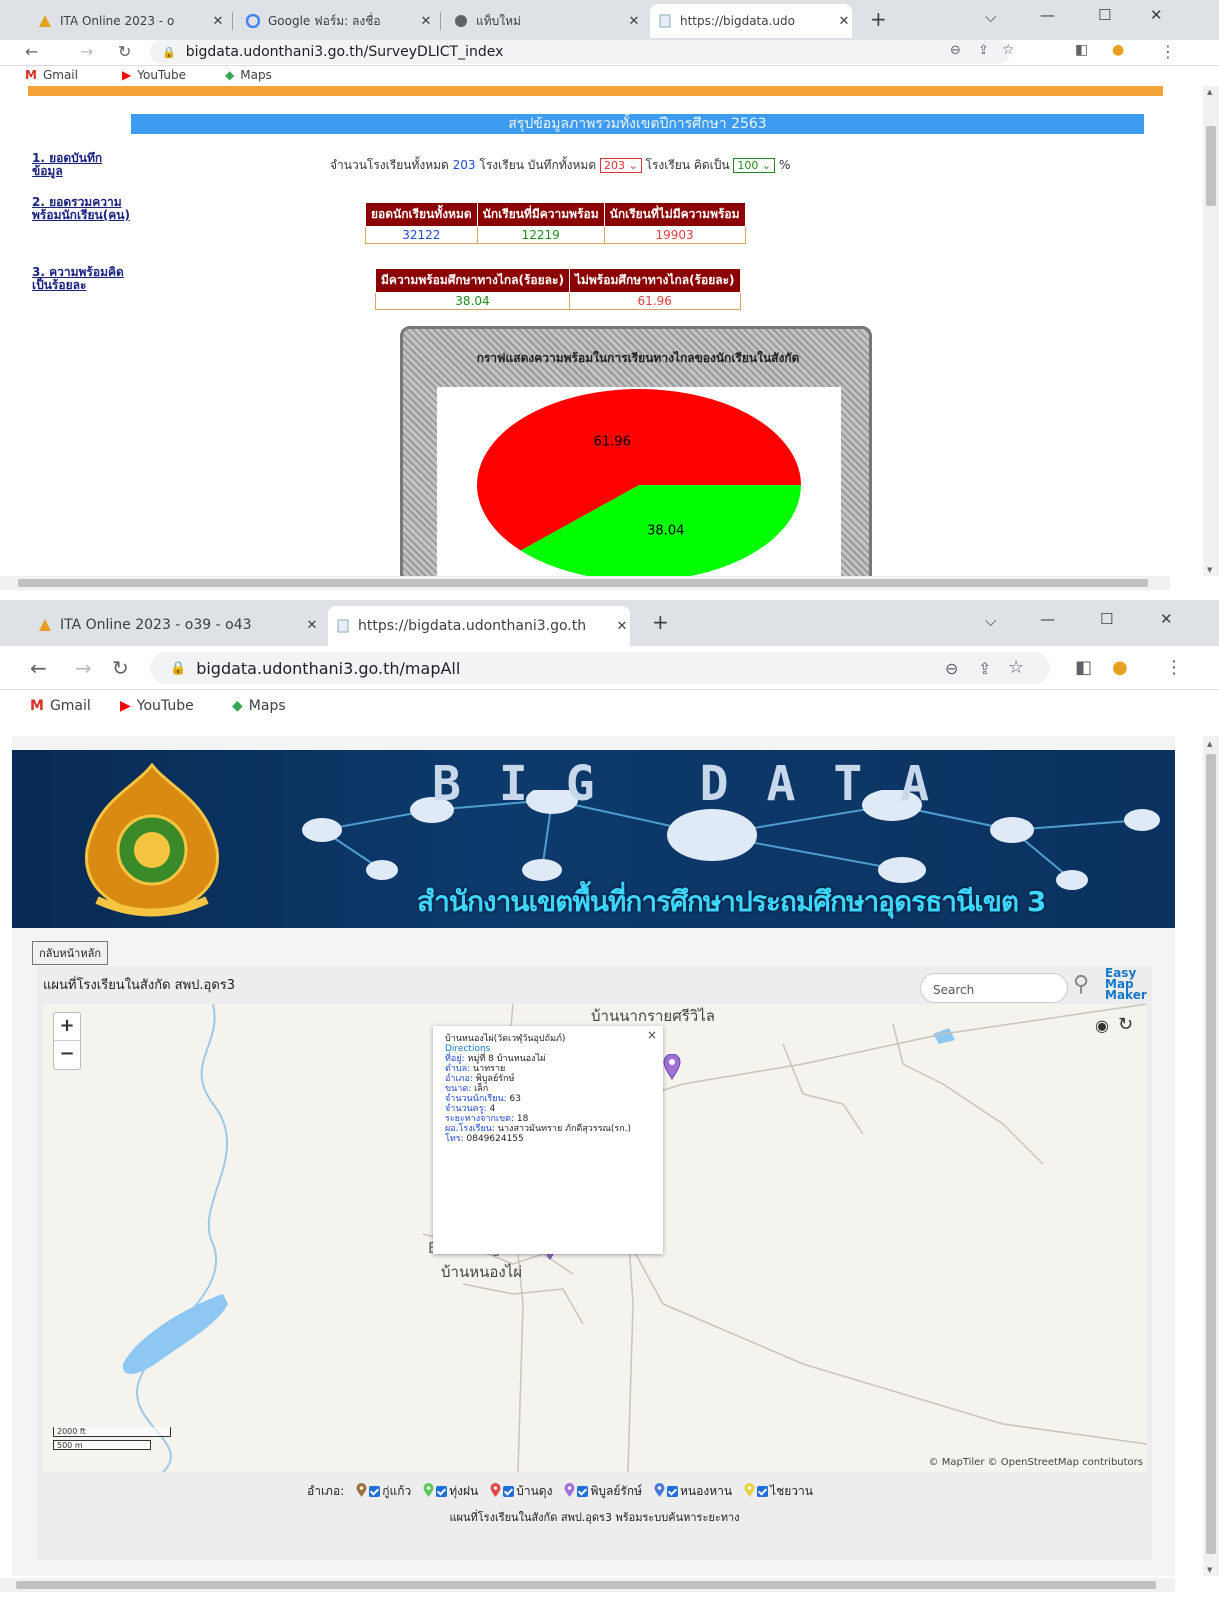 The width and height of the screenshot is (1219, 1600). Describe the element at coordinates (620, 165) in the screenshot. I see `recorded-select: 203 ⌄` at that location.